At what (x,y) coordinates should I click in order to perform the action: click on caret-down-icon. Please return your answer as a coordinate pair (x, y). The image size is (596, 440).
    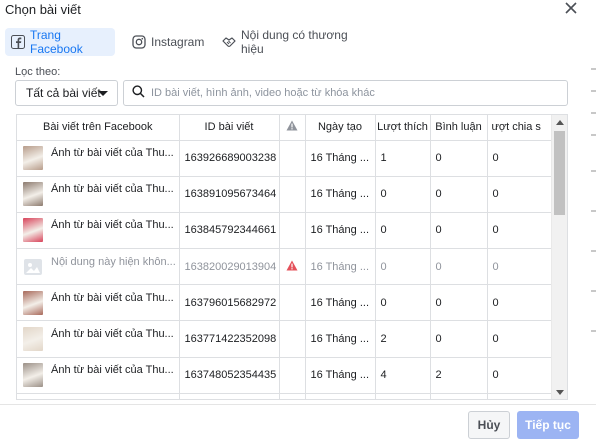
    Looking at the image, I should click on (103, 93).